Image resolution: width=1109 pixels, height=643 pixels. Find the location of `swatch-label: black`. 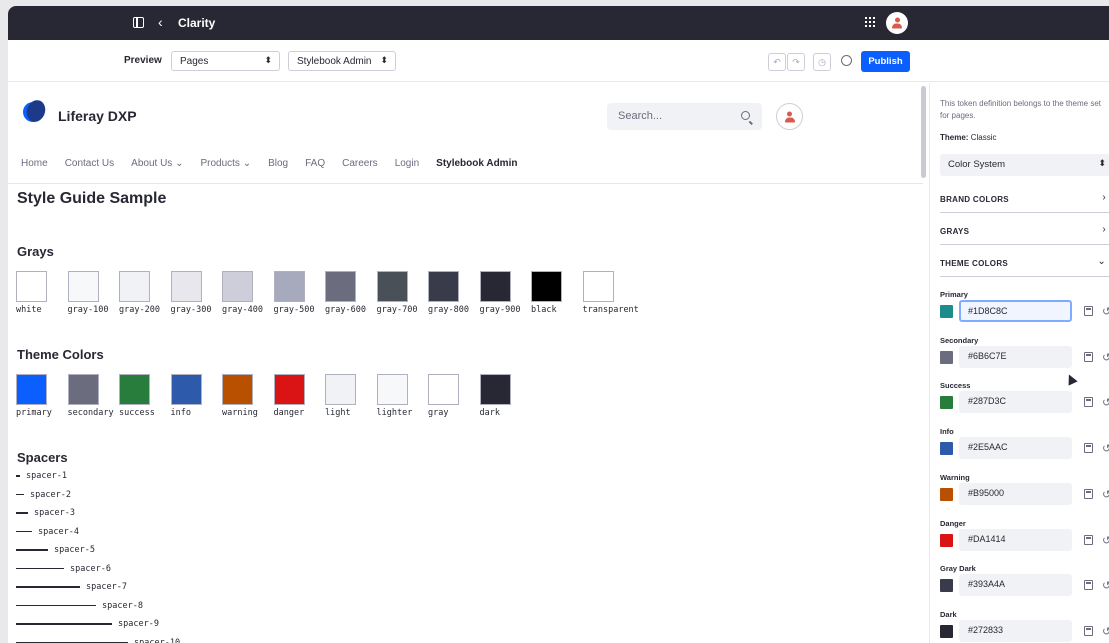

swatch-label: black is located at coordinates (544, 310).